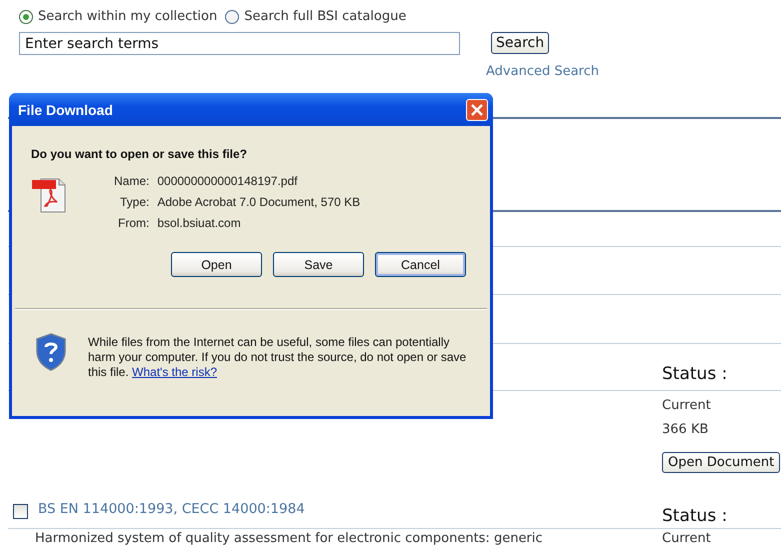 The height and width of the screenshot is (554, 781). I want to click on result-checkbox, so click(20, 511).